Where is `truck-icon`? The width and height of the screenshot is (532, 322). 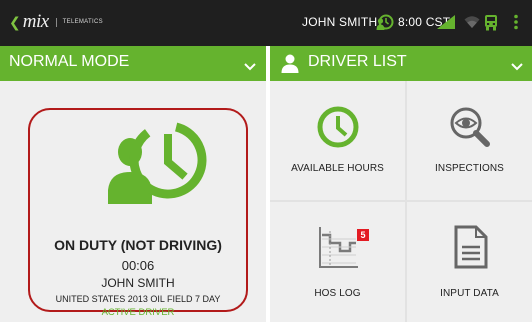 truck-icon is located at coordinates (491, 25).